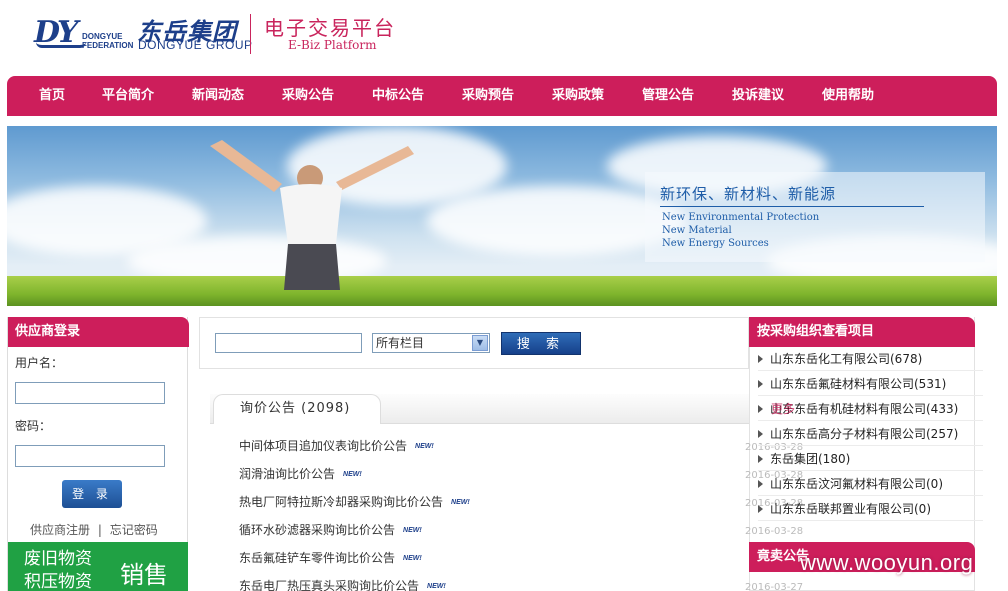  What do you see at coordinates (312, 215) in the screenshot?
I see `person-arms-raised-illustration` at bounding box center [312, 215].